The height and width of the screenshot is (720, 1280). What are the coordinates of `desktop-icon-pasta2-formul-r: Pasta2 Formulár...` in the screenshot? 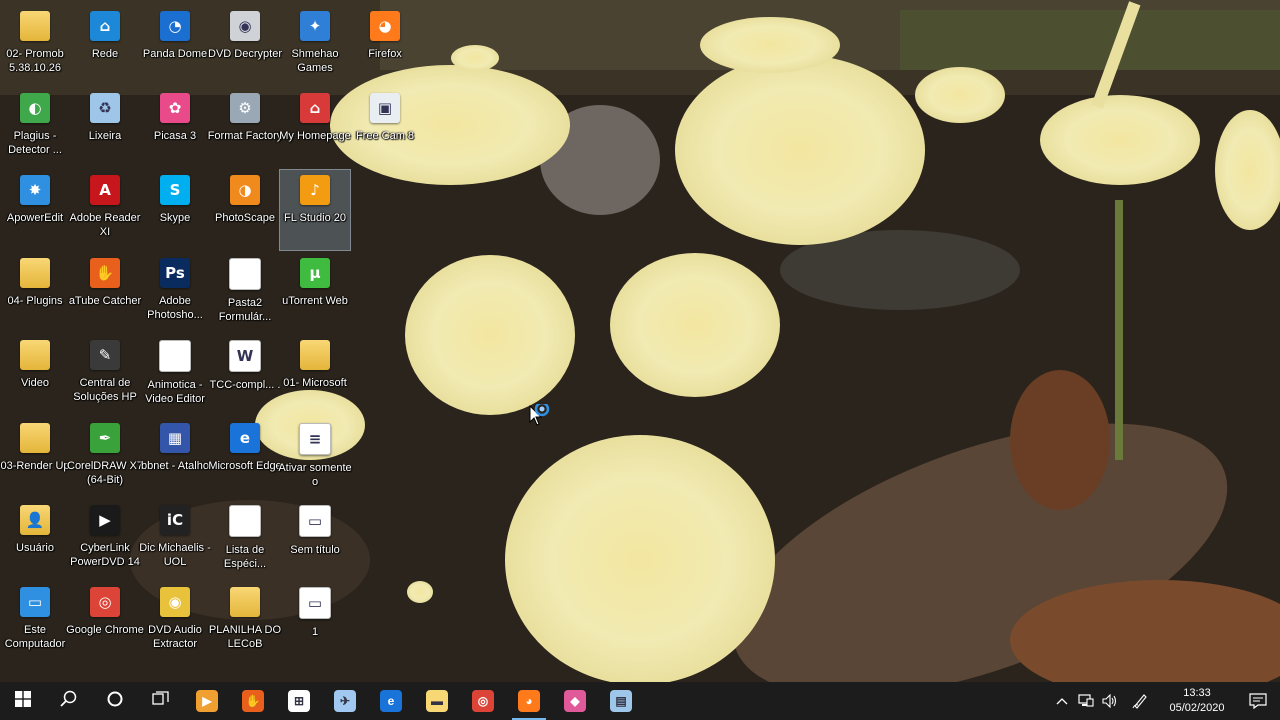 It's located at (245, 293).